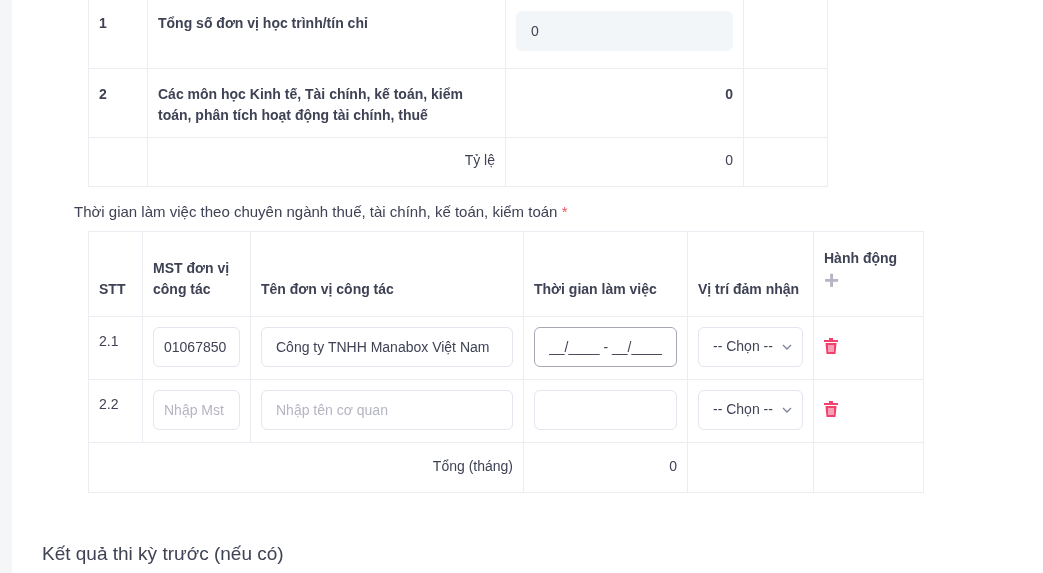 The image size is (1043, 573). I want to click on row-number: 2, so click(103, 94).